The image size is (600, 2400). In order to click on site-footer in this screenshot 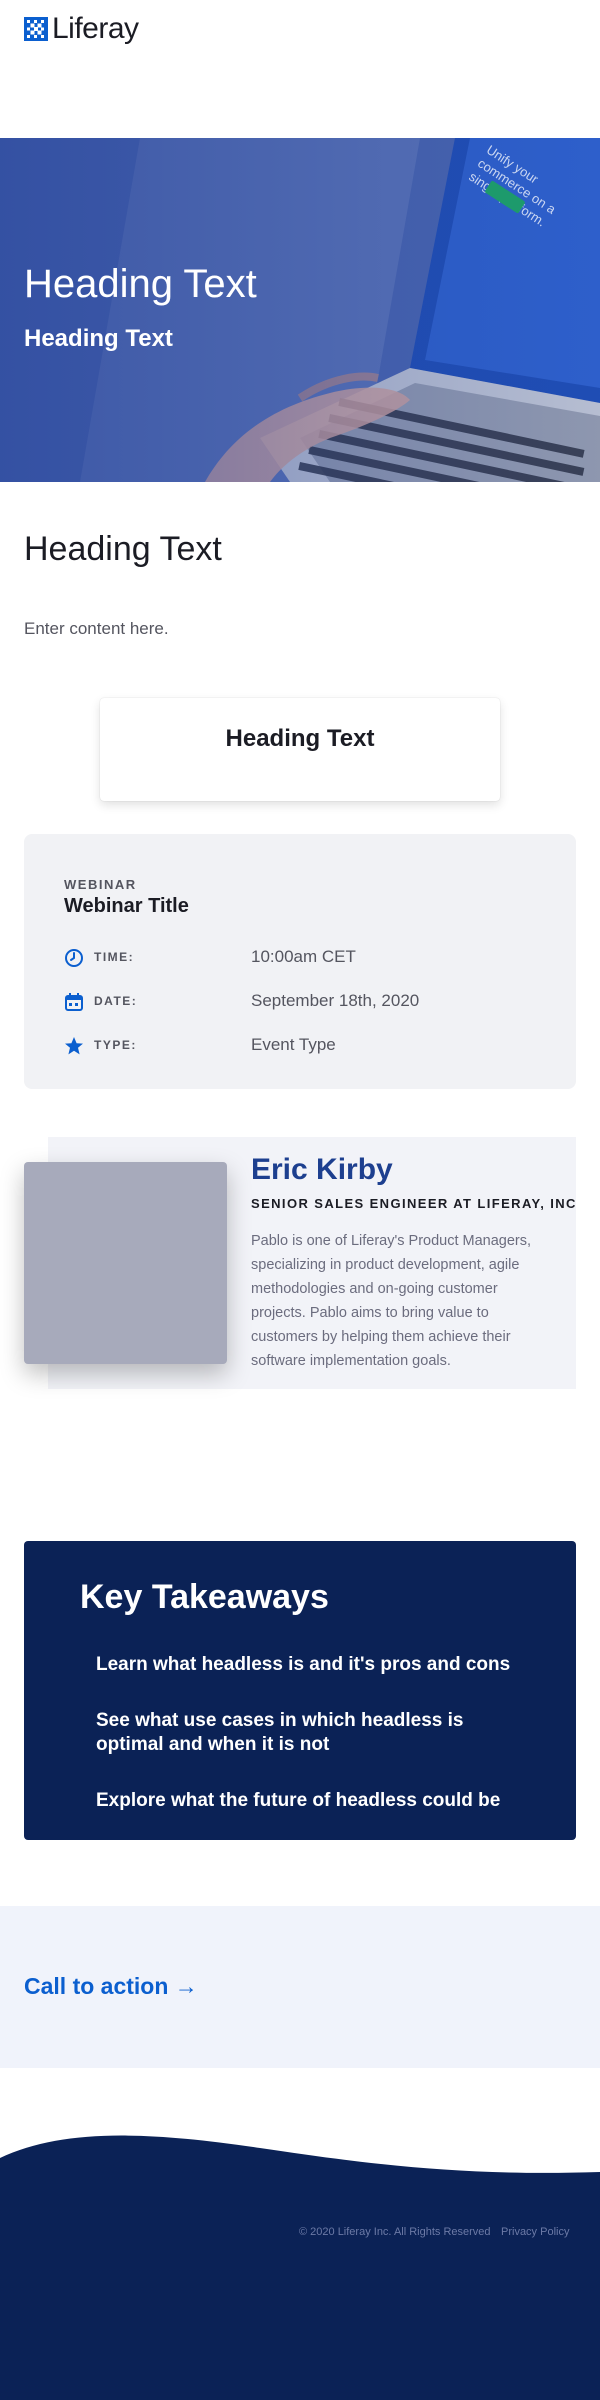, I will do `click(300, 2265)`.